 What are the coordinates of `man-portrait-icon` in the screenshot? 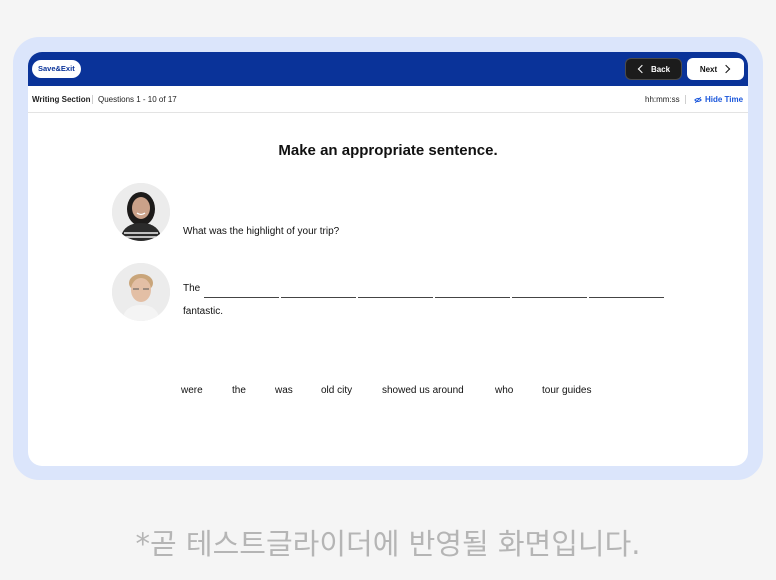 It's located at (141, 292).